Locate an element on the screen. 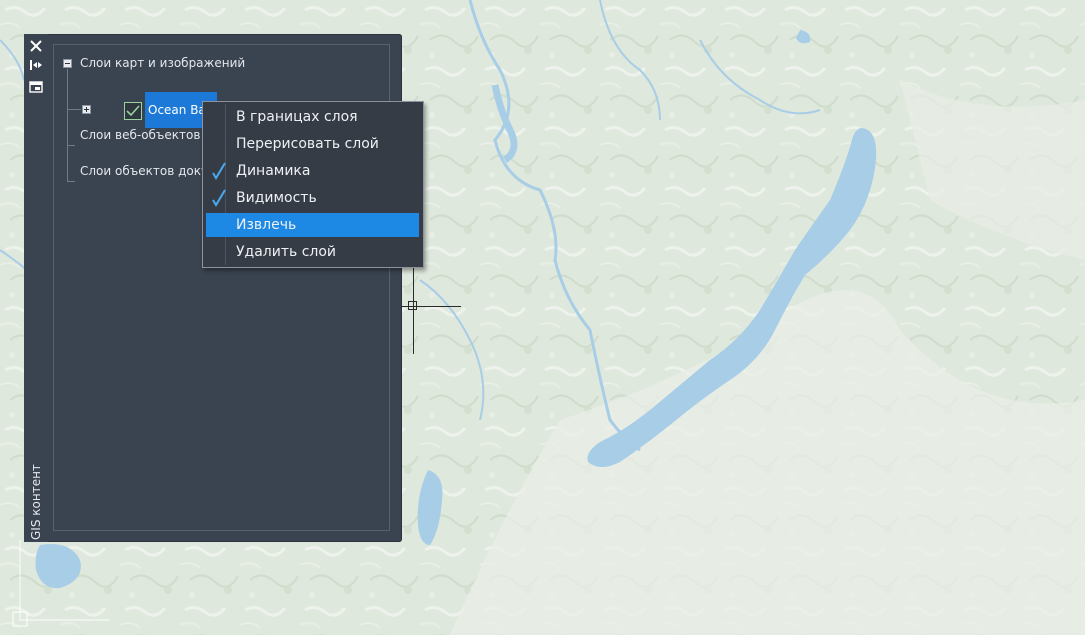 This screenshot has width=1085, height=635. layer-visibility-checkbox is located at coordinates (133, 111).